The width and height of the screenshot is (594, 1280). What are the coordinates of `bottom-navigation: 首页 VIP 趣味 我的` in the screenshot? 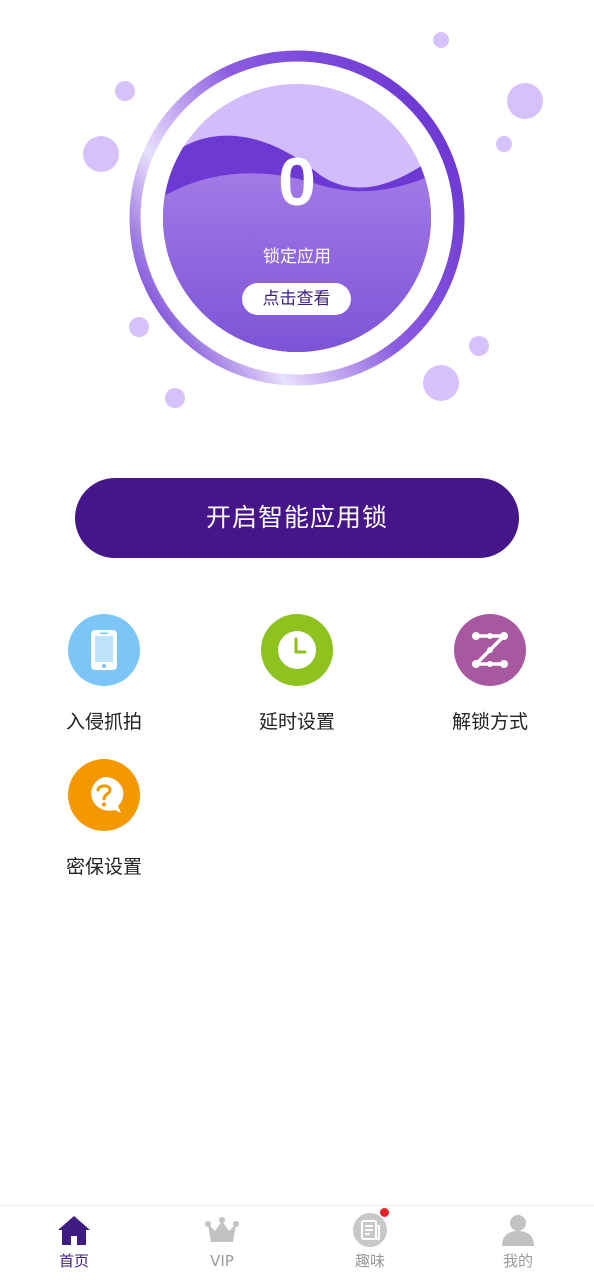 It's located at (297, 1242).